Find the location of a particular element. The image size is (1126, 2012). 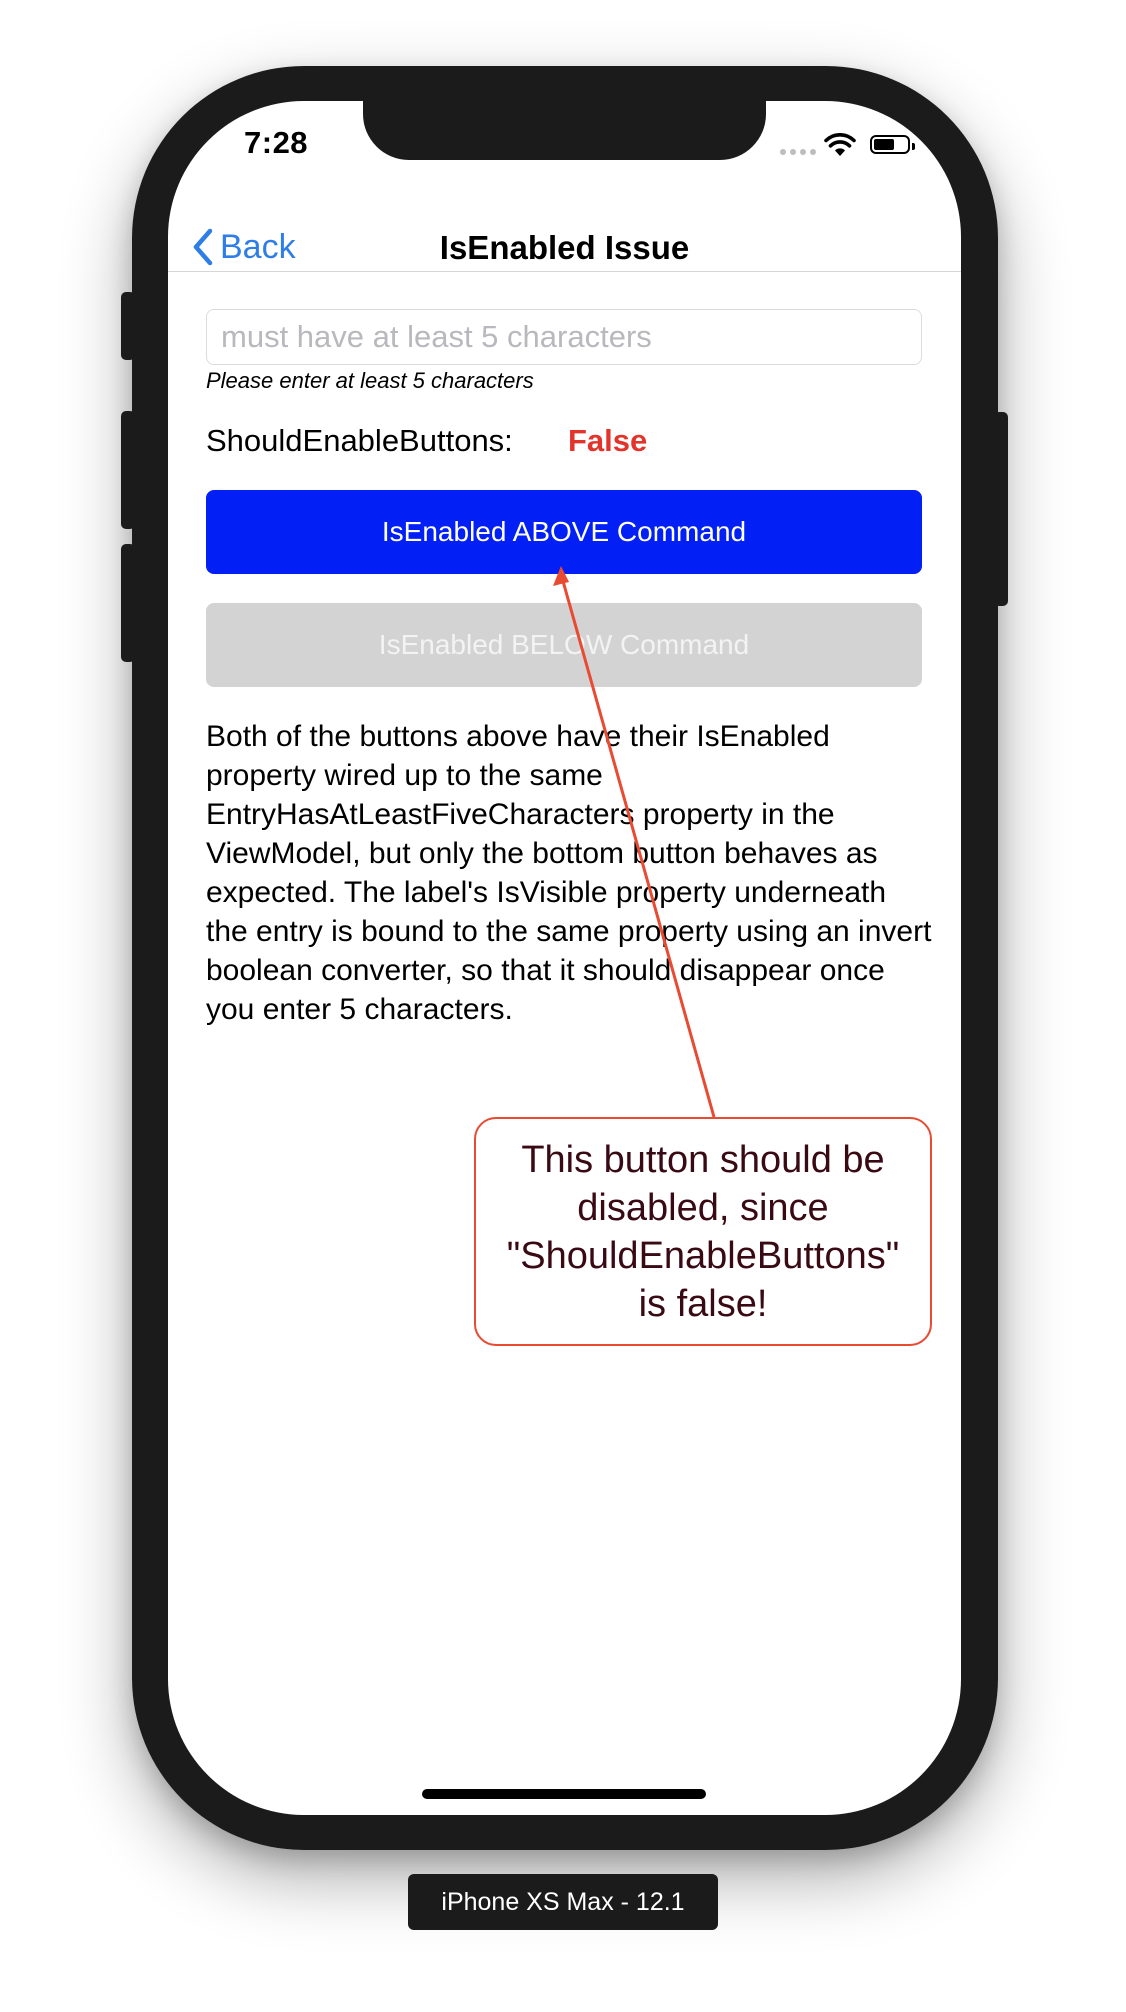

wifi-icon is located at coordinates (840, 144).